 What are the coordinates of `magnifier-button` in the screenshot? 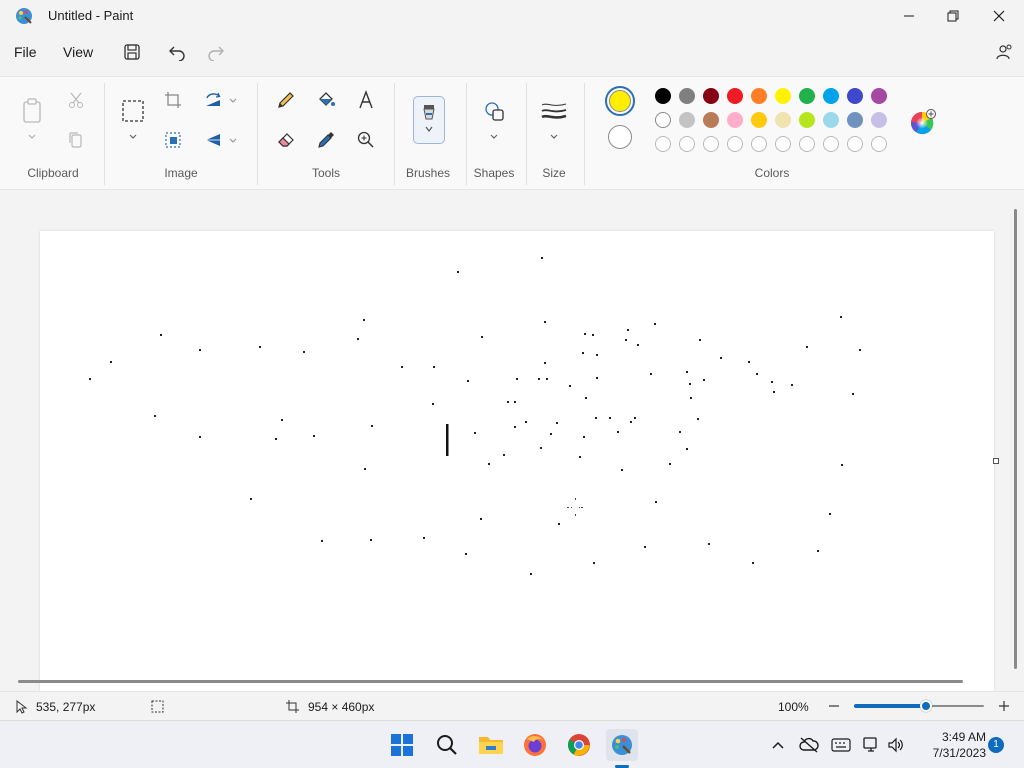 It's located at (366, 140).